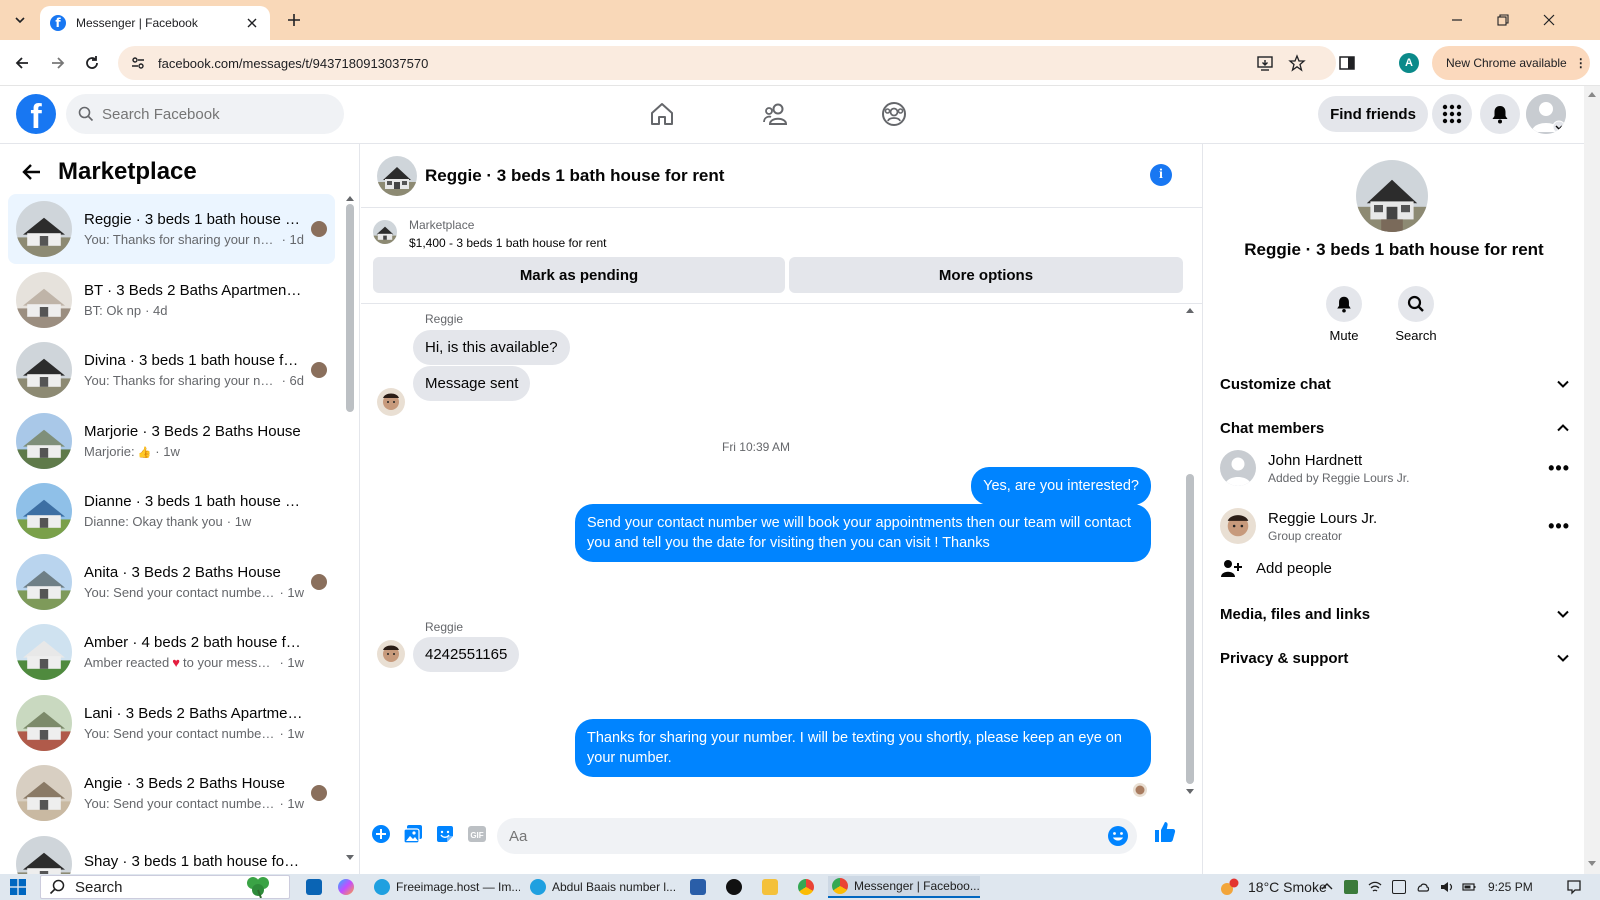  I want to click on chat-listing-thumbnail, so click(397, 175).